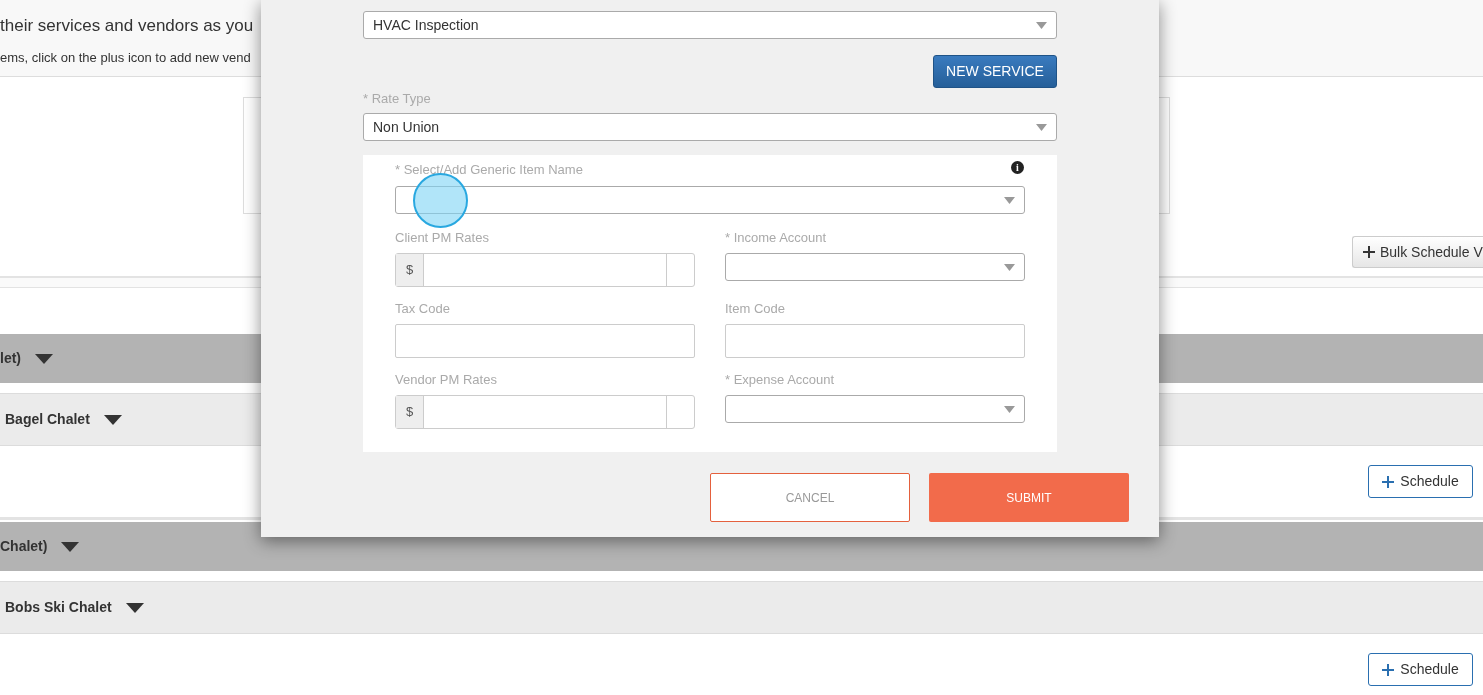 The width and height of the screenshot is (1483, 695). What do you see at coordinates (442, 238) in the screenshot?
I see `field-label: Client PM Rates` at bounding box center [442, 238].